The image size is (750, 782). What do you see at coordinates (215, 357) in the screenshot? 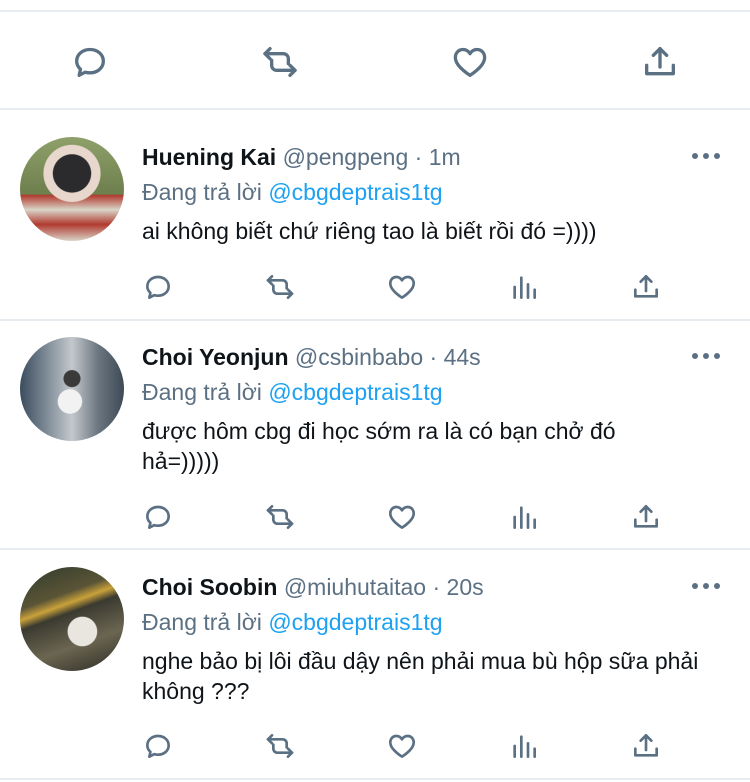
I see `display-name: Choi Yeonjun` at bounding box center [215, 357].